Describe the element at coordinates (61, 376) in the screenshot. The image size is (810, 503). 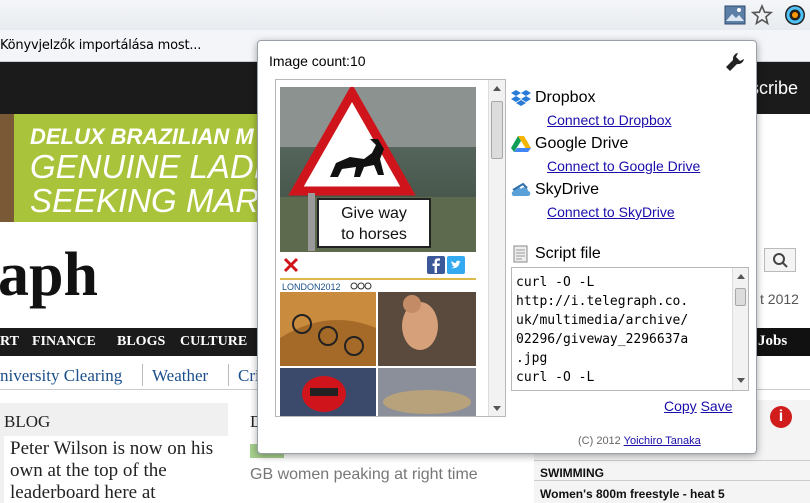
I see `subnav-university-clearing: niversity Clearing` at that location.